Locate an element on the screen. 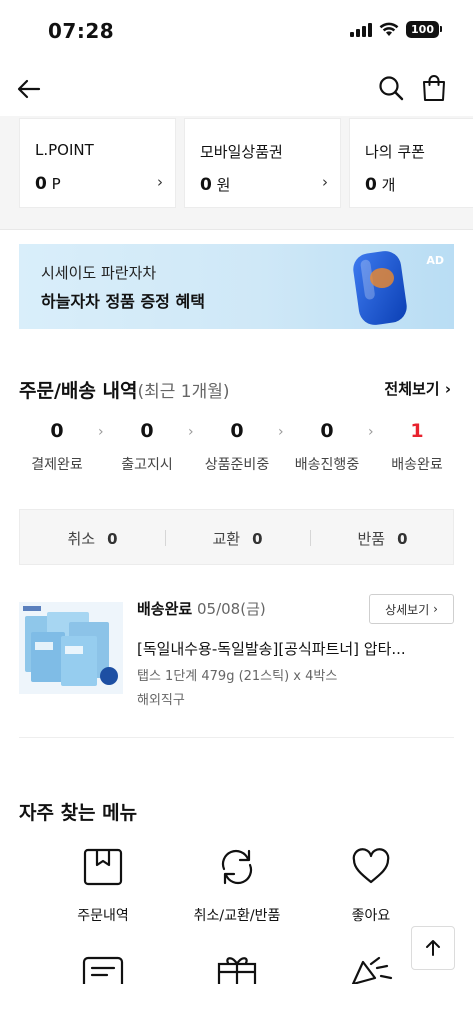  sunscreen-product-image is located at coordinates (380, 288).